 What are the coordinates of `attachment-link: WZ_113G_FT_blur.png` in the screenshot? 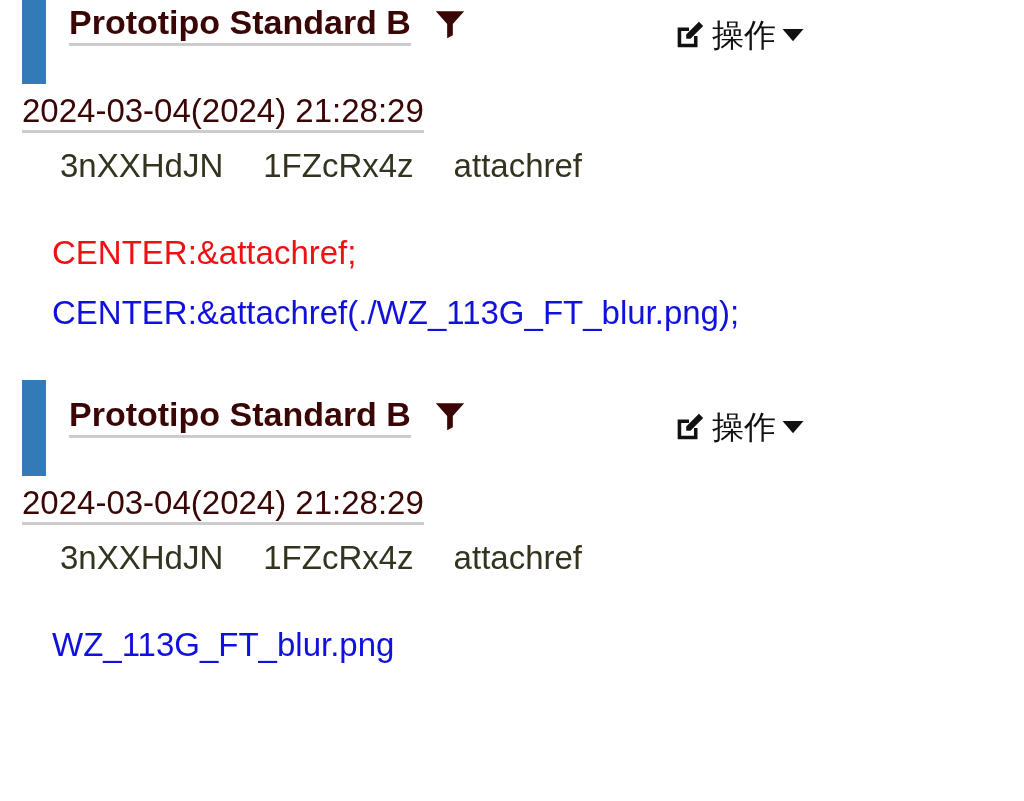 It's located at (223, 645).